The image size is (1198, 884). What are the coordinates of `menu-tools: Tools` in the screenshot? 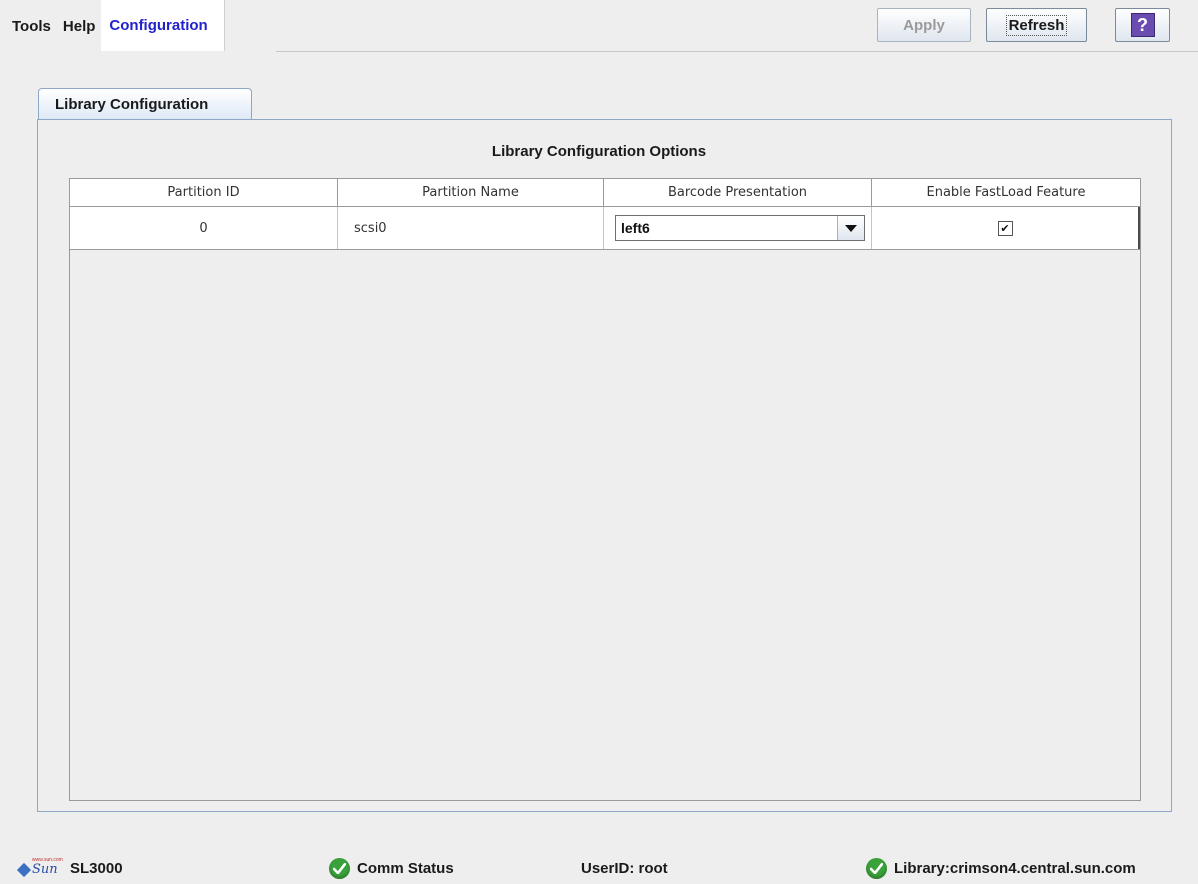 It's located at (28, 26).